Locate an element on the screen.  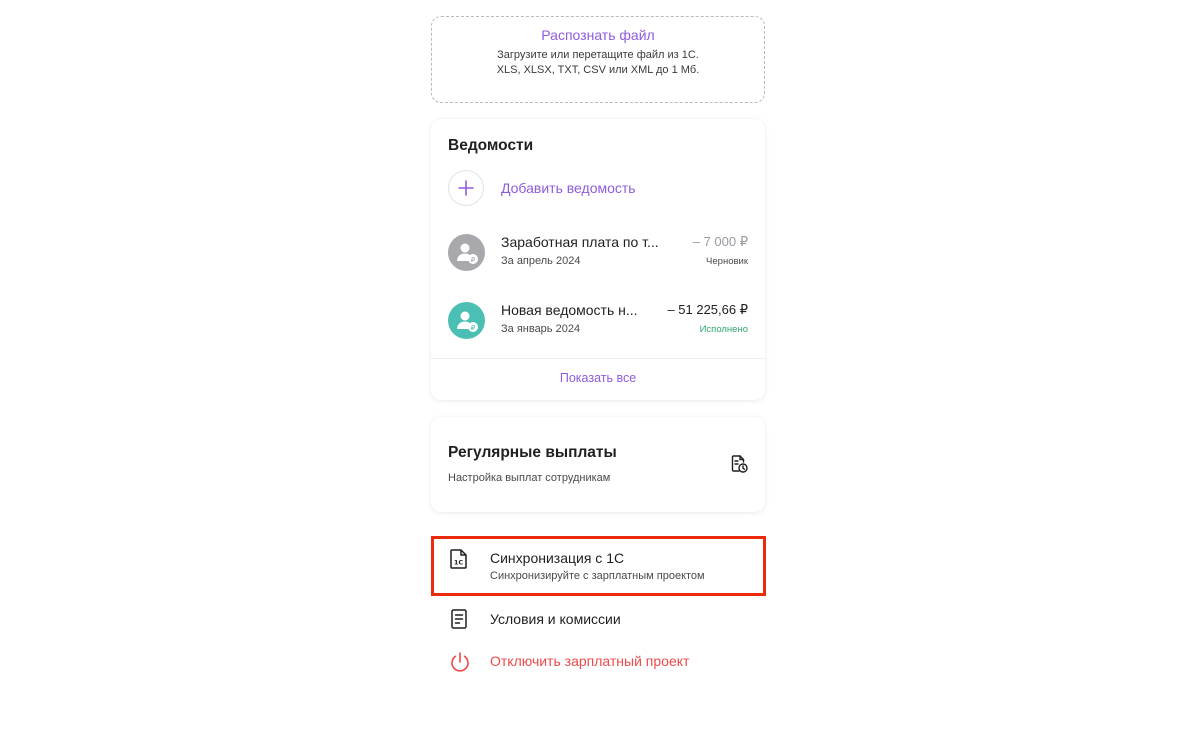
upload-title: Распознать файл is located at coordinates (598, 35).